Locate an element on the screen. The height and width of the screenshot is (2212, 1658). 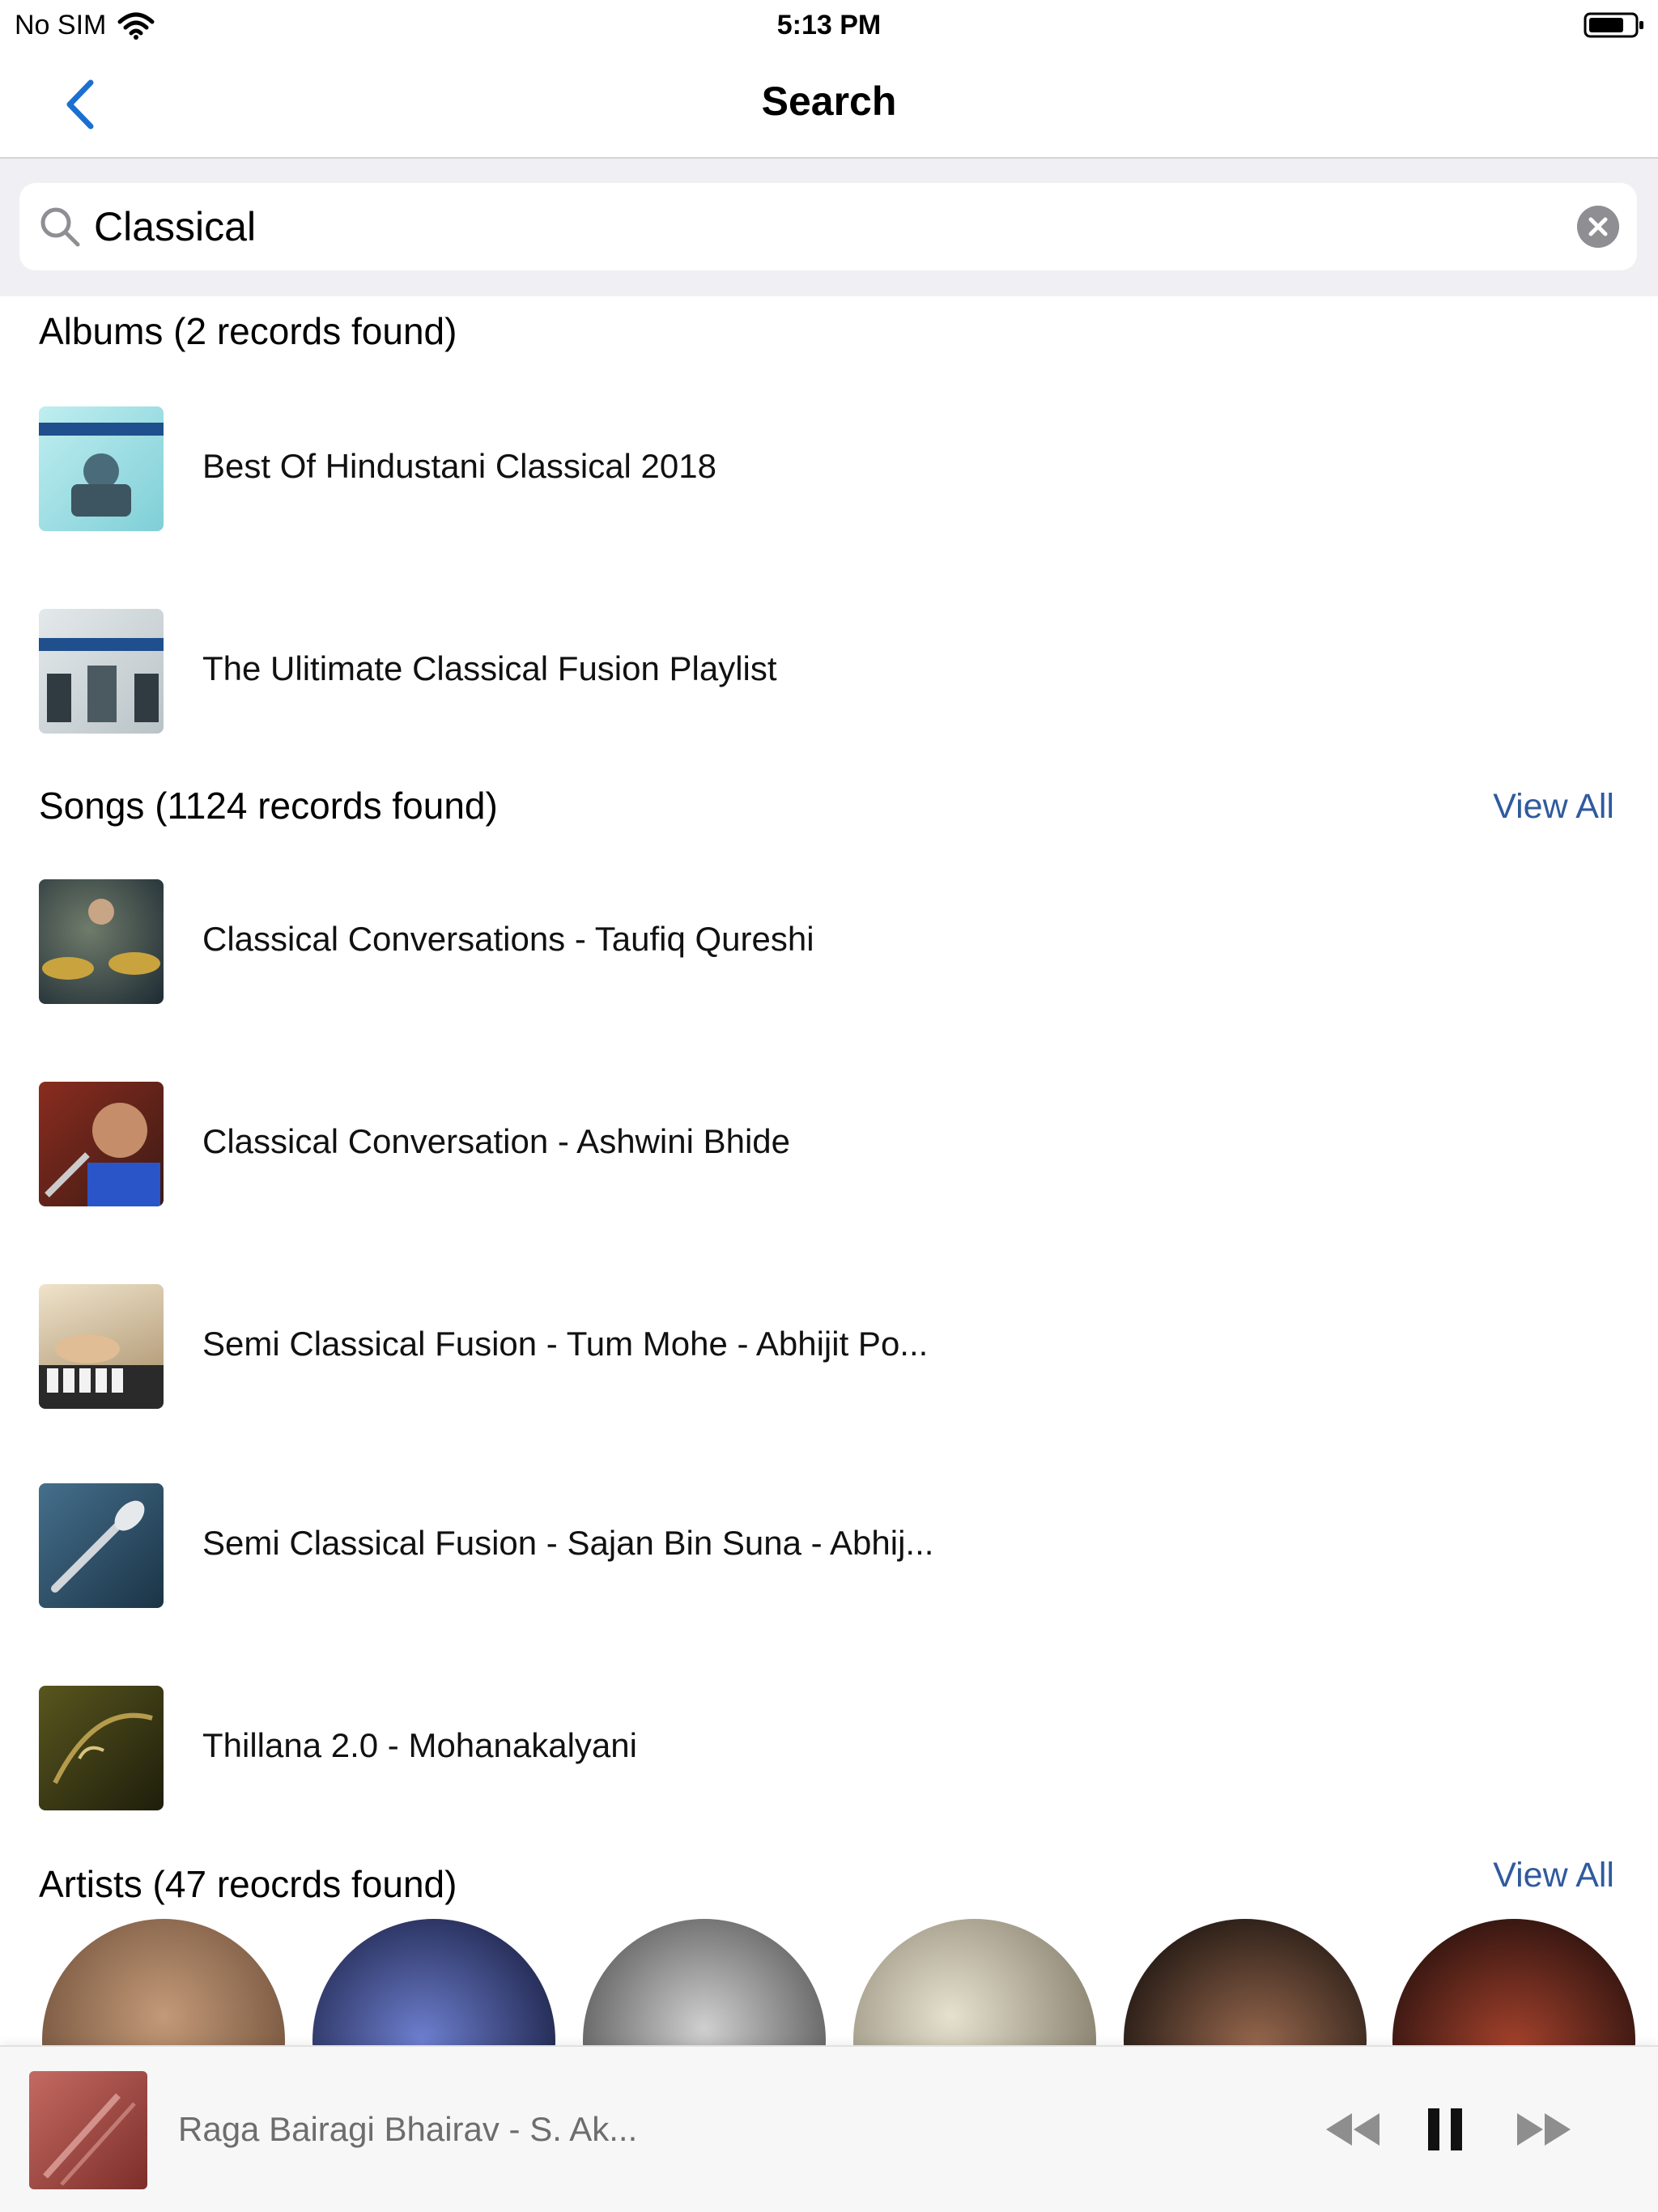
album-title: Best Of Hindustani Classical 2018 is located at coordinates (459, 466).